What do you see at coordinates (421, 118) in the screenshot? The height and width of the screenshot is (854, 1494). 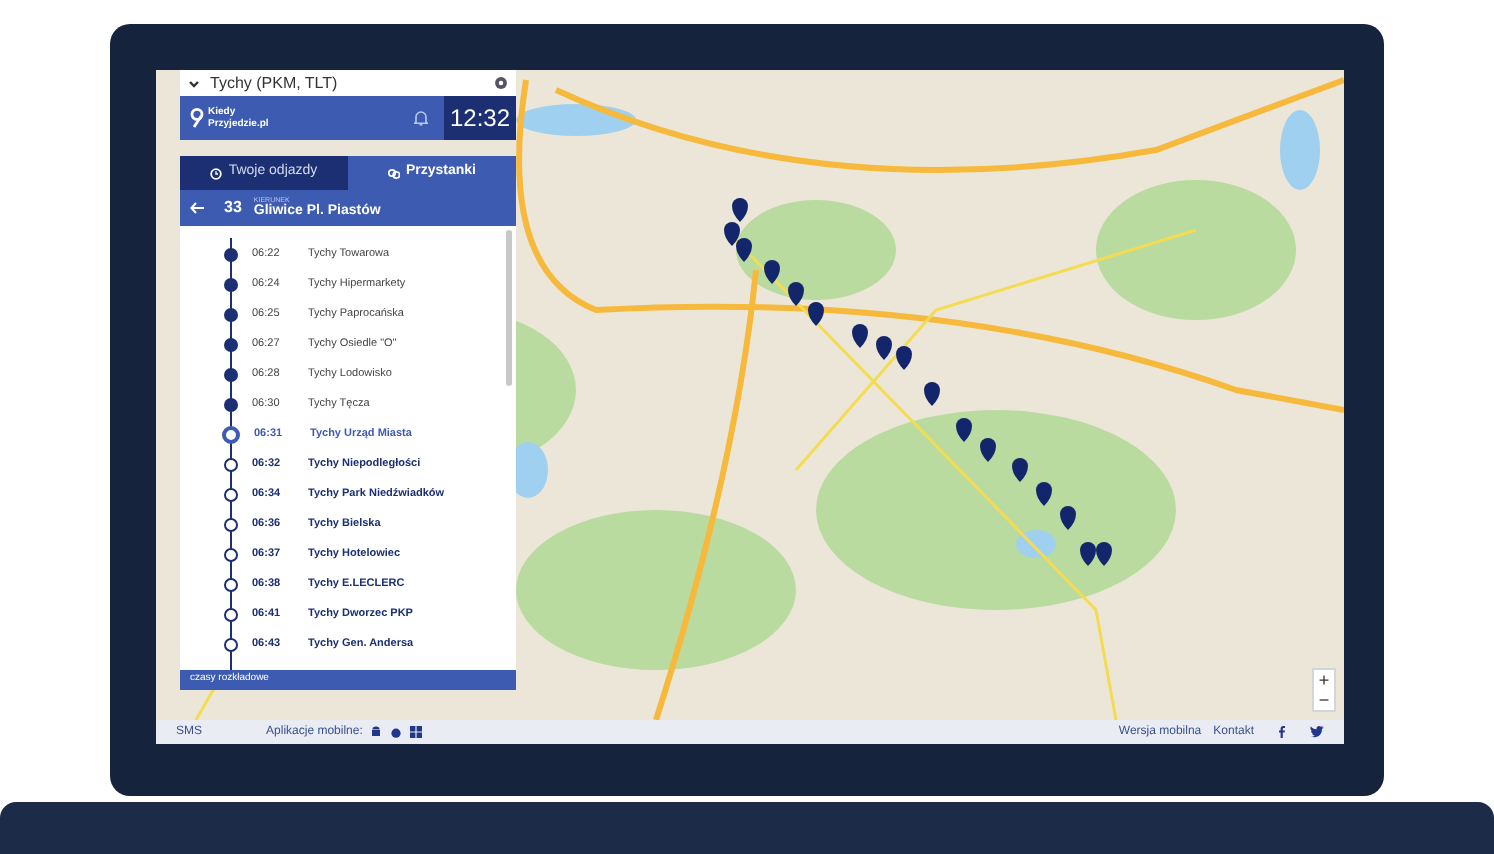 I see `bell-icon` at bounding box center [421, 118].